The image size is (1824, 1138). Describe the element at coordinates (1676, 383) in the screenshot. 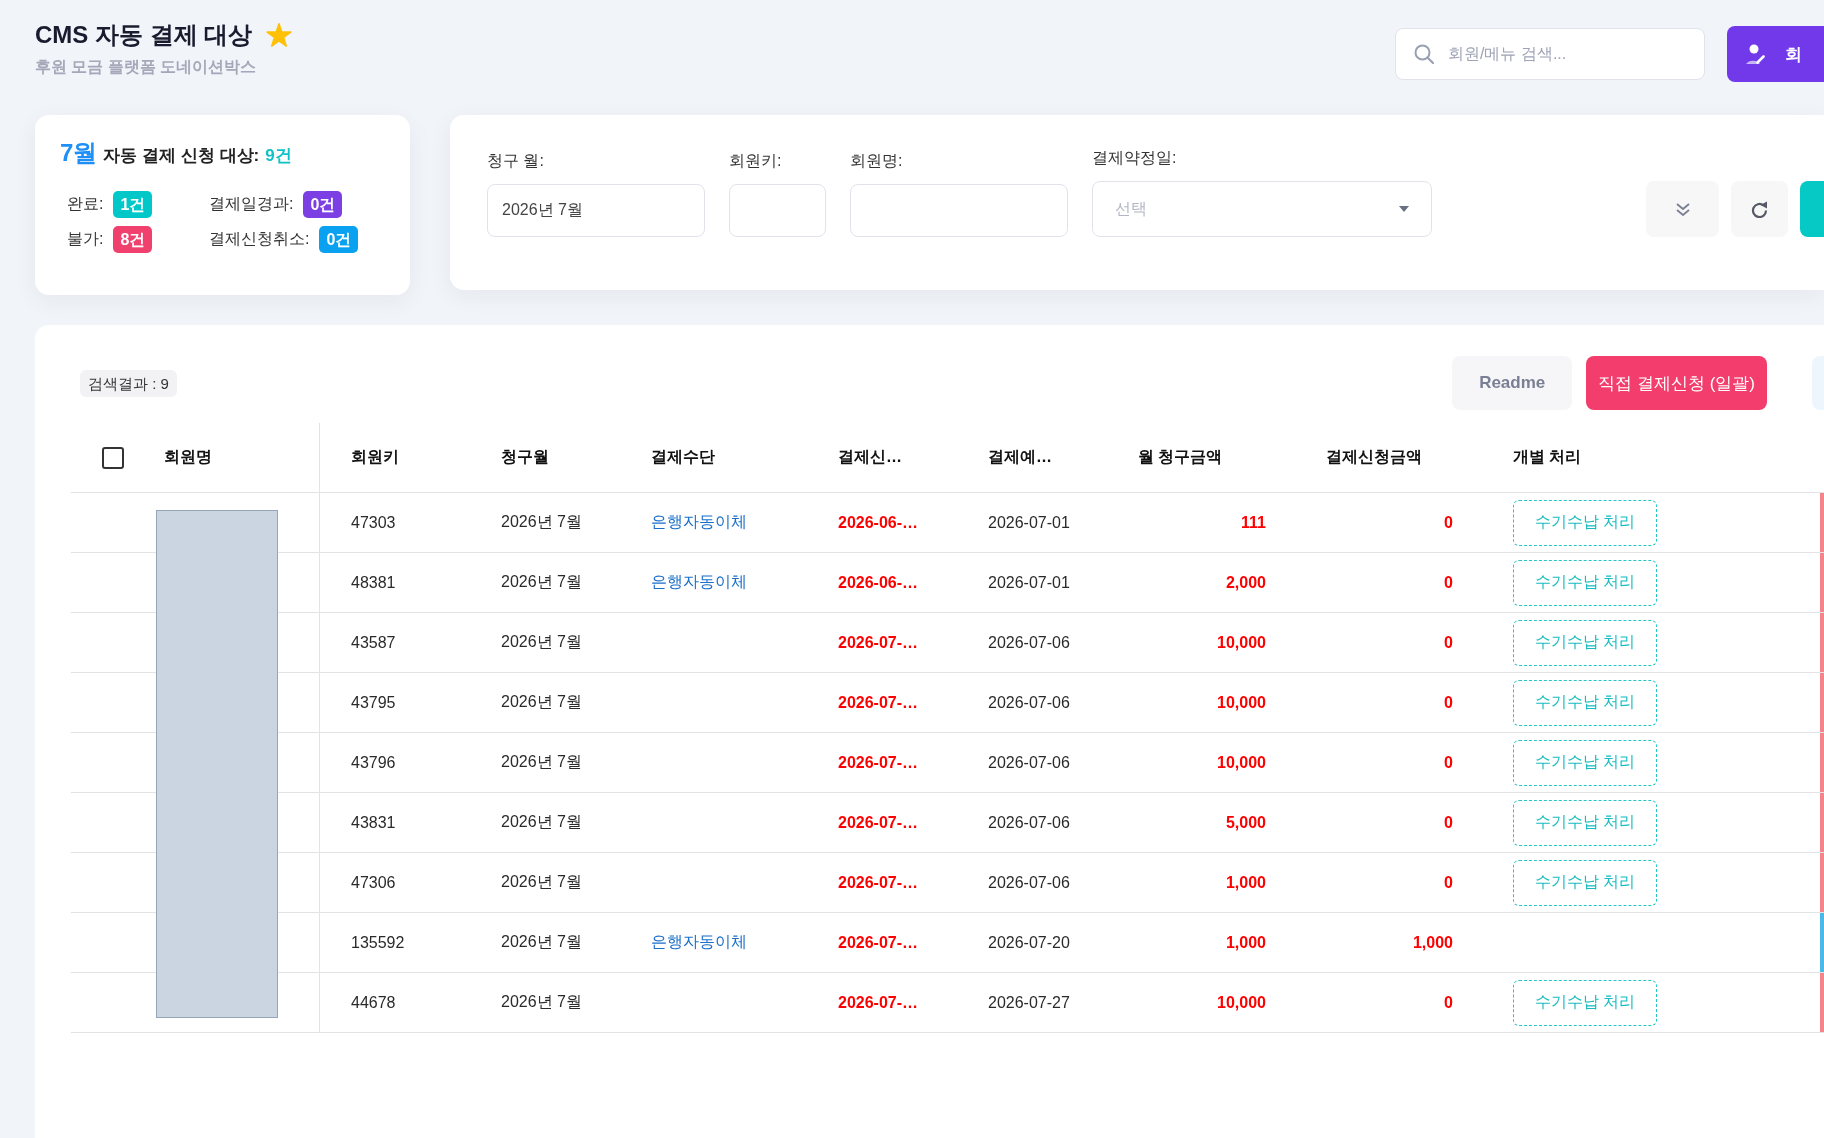

I see `bulk-payment-button: 직접 결제신청 (일괄)` at that location.